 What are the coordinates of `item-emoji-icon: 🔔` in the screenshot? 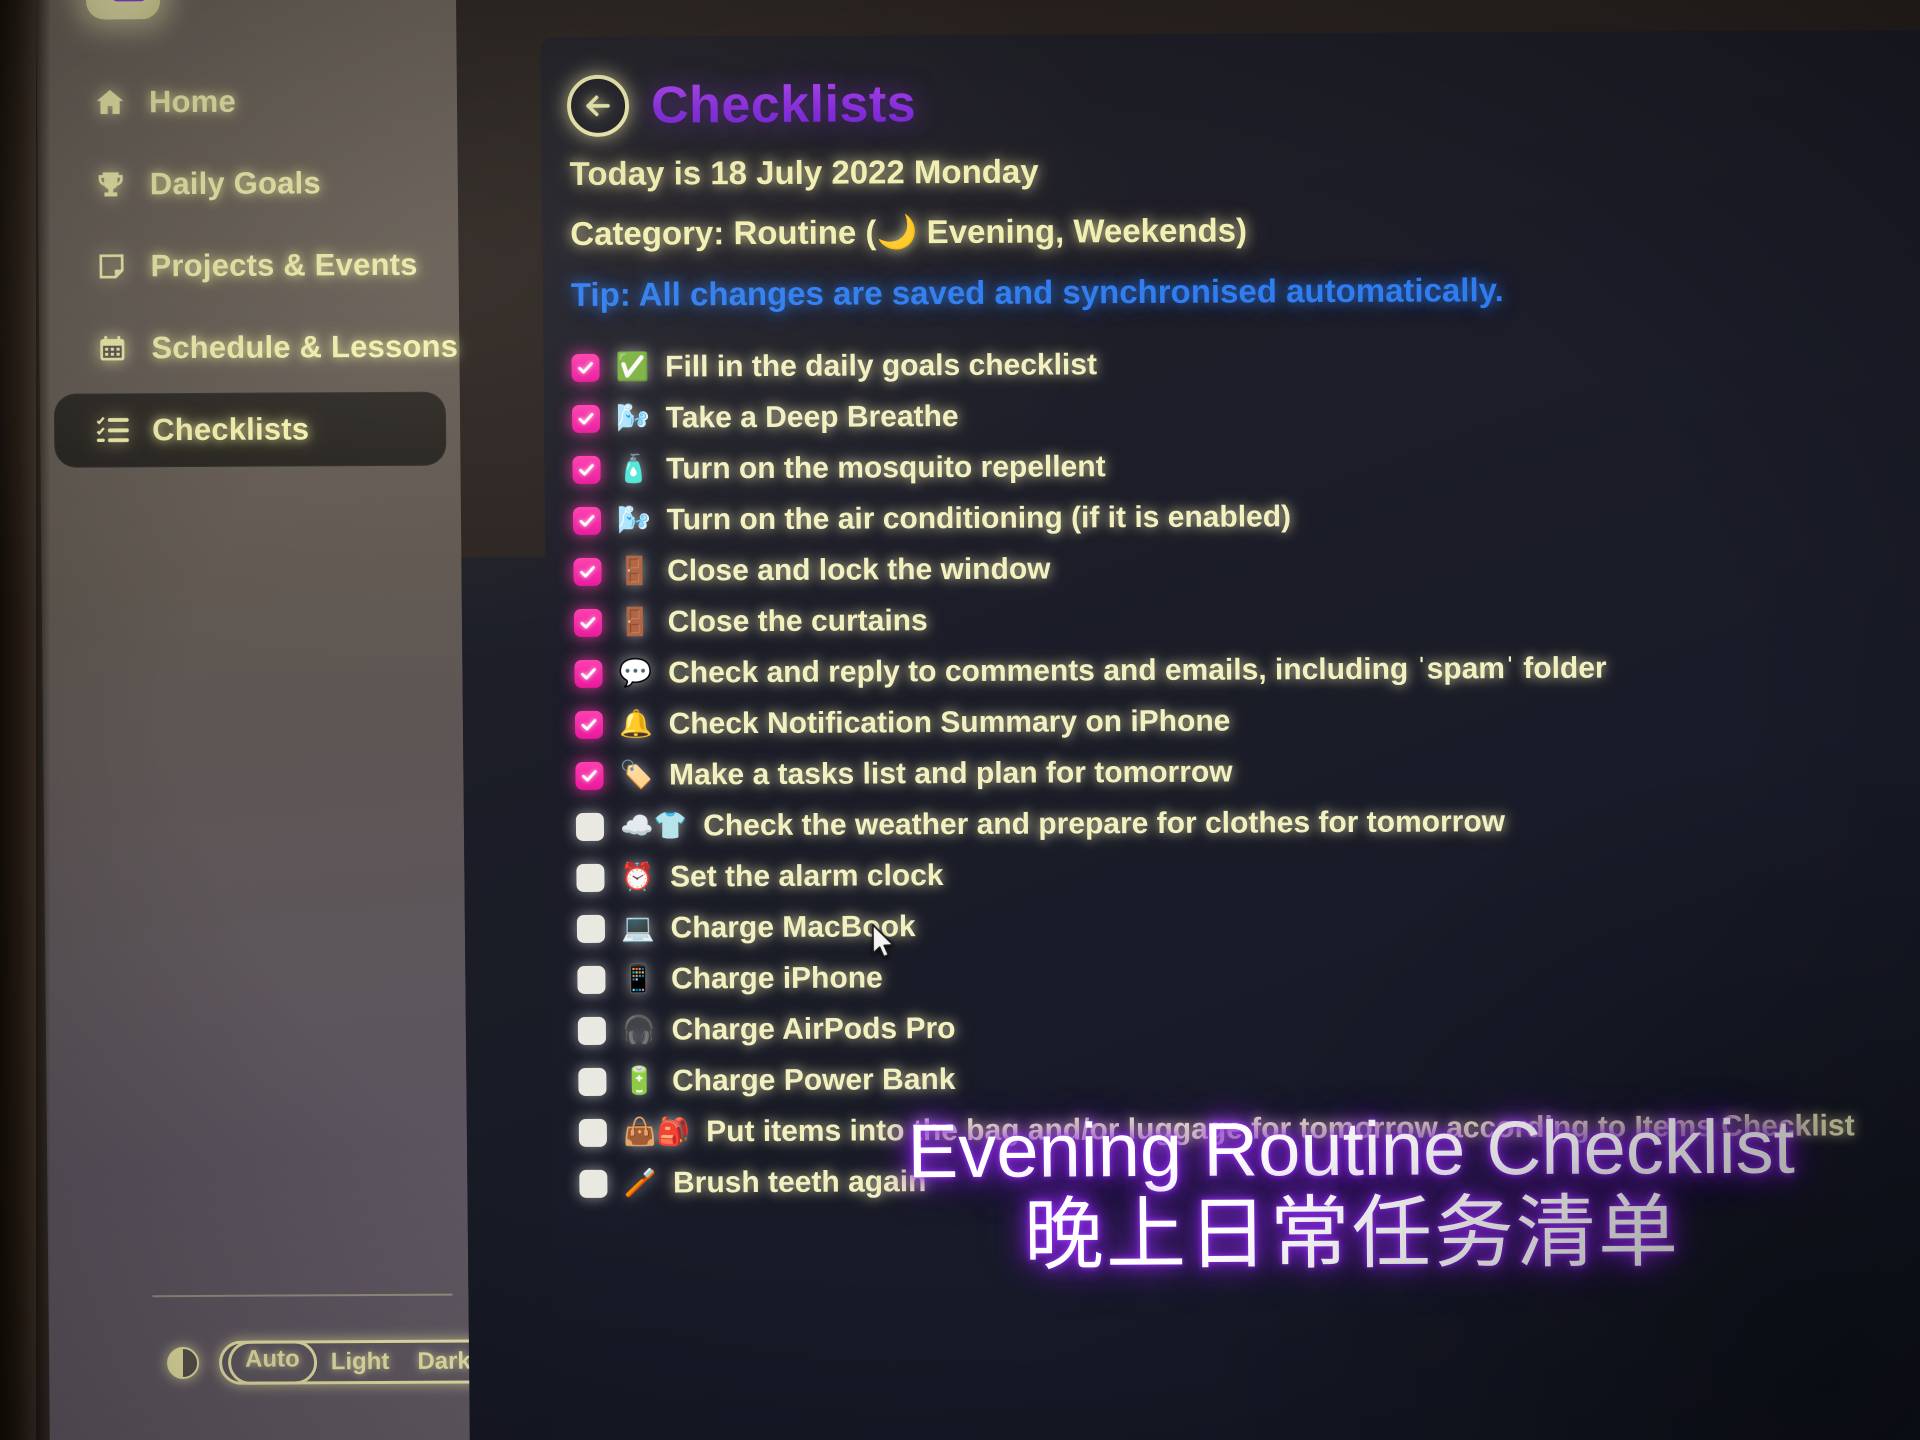 It's located at (635, 723).